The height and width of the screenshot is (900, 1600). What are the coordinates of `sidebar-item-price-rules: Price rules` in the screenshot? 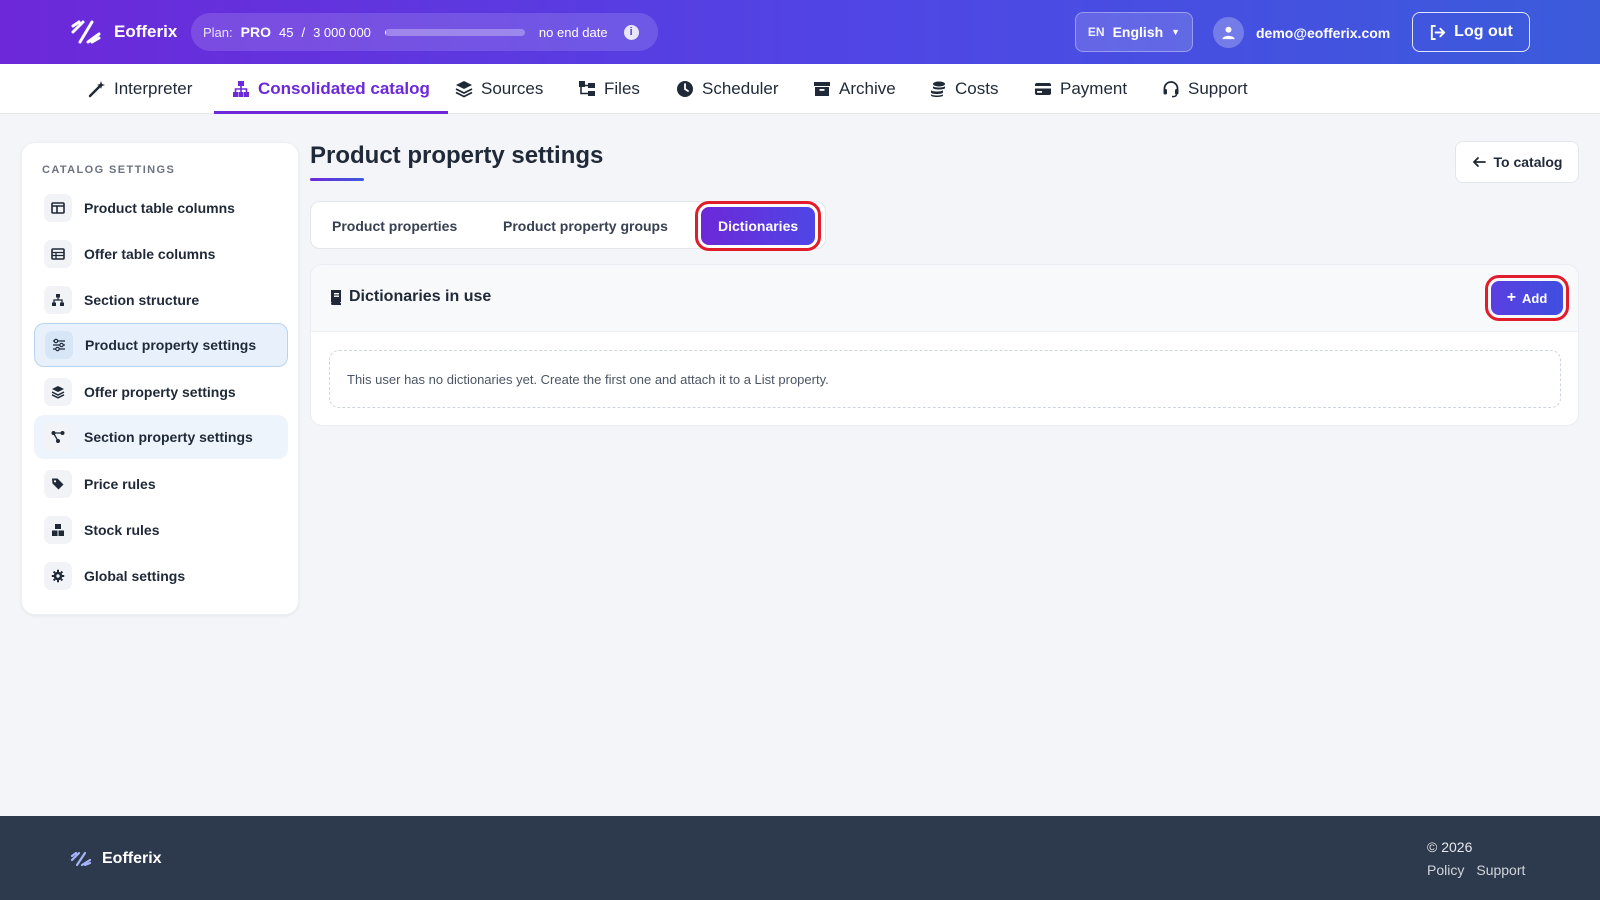 It's located at (161, 484).